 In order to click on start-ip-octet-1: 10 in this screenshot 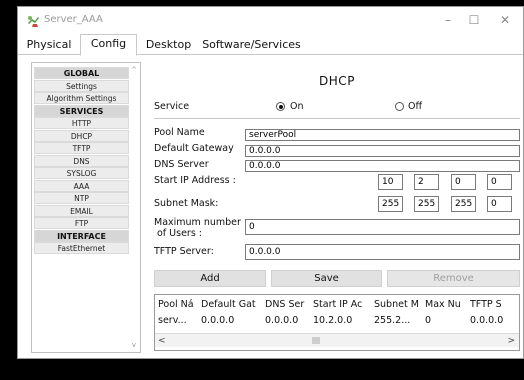, I will do `click(390, 182)`.